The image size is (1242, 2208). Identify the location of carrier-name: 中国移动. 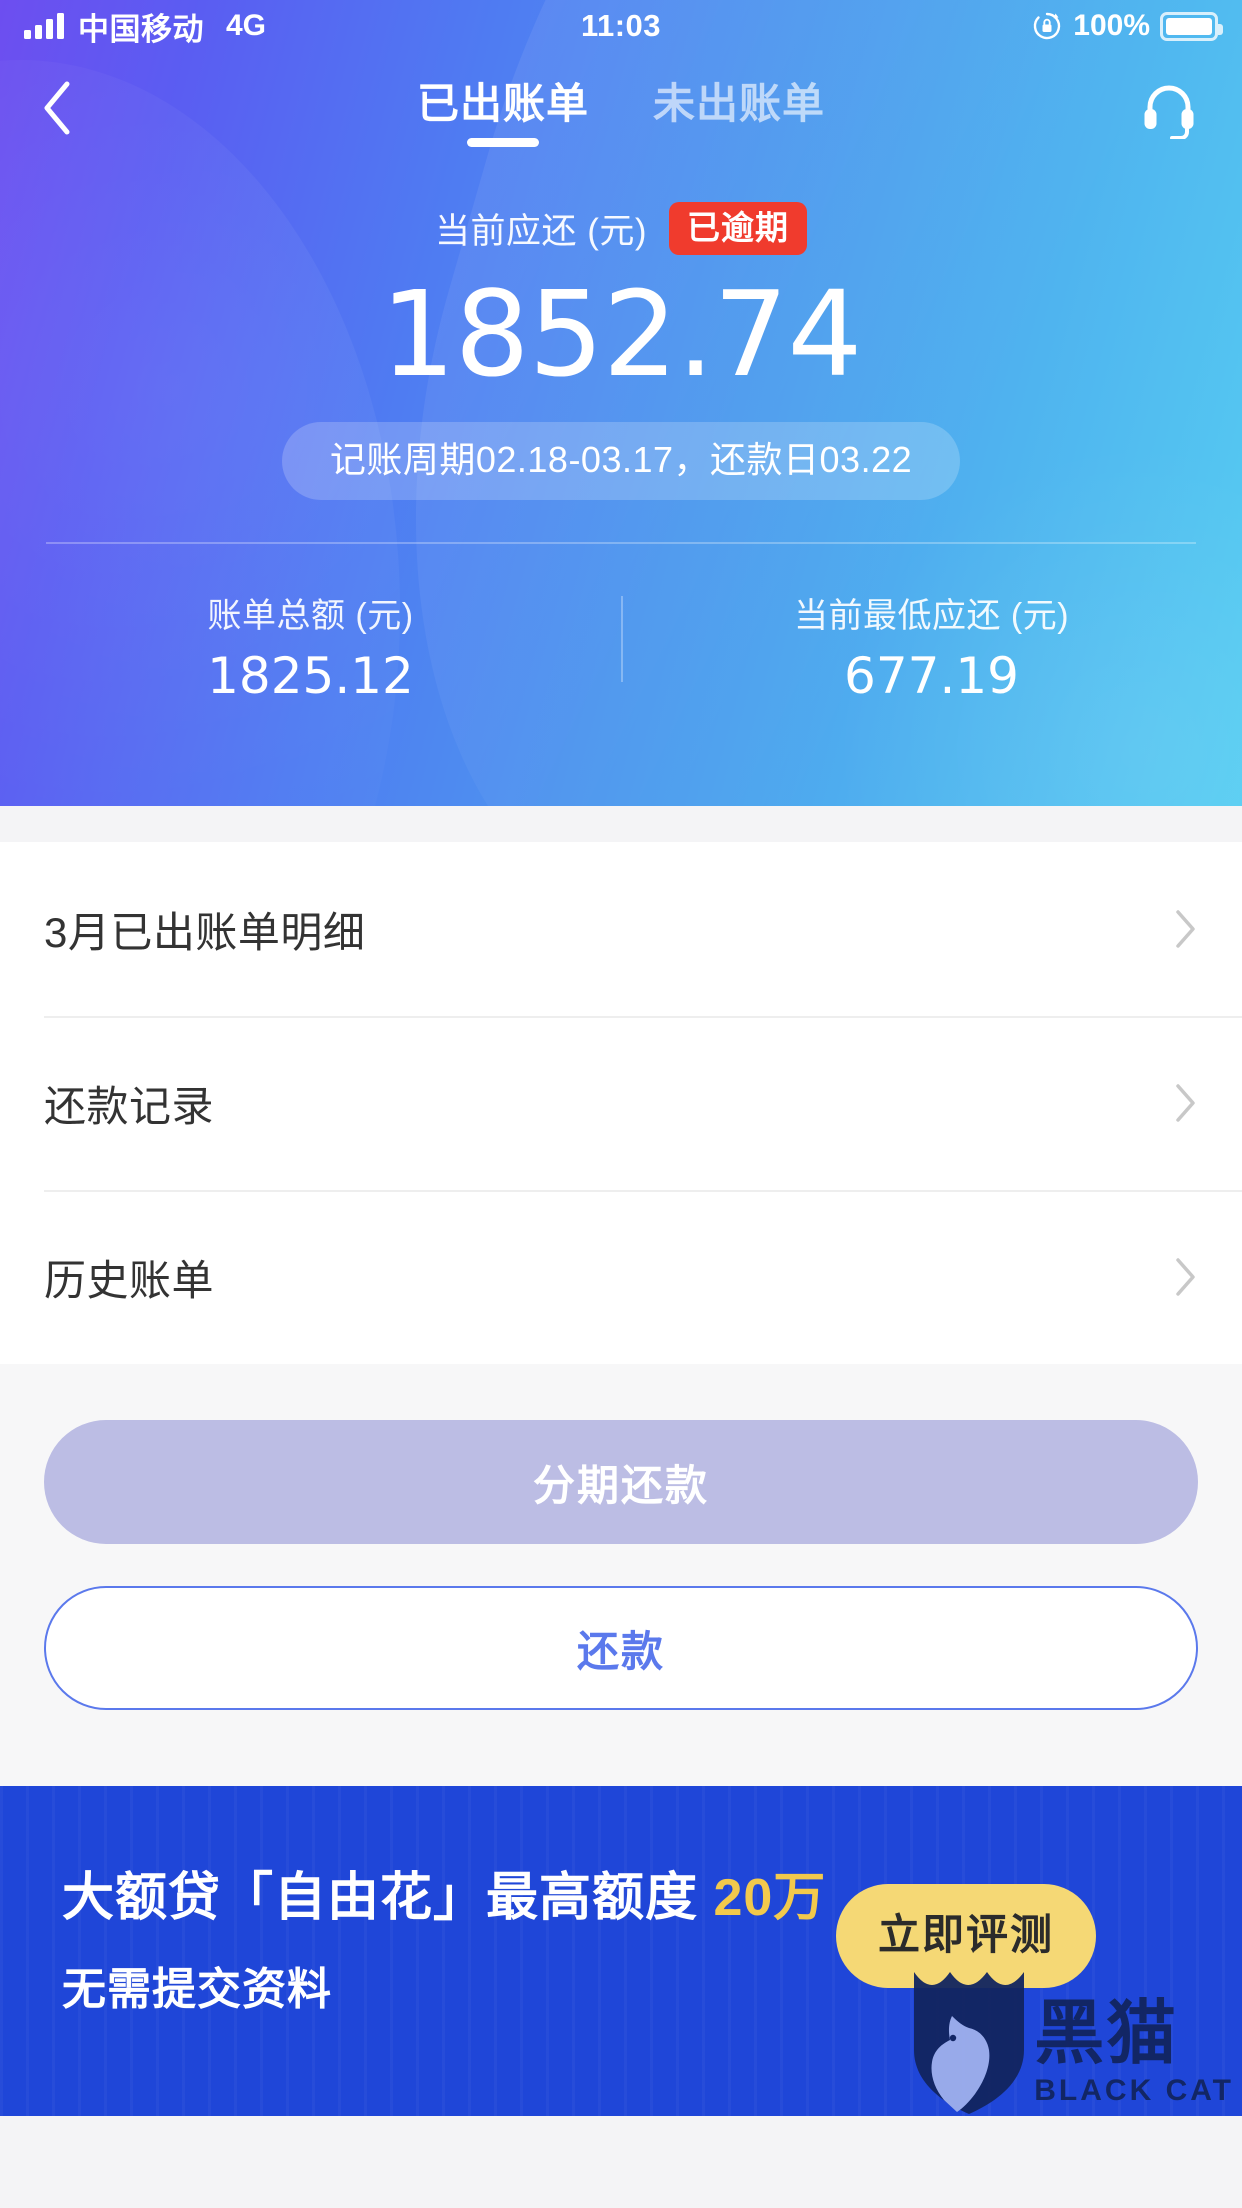
(141, 29).